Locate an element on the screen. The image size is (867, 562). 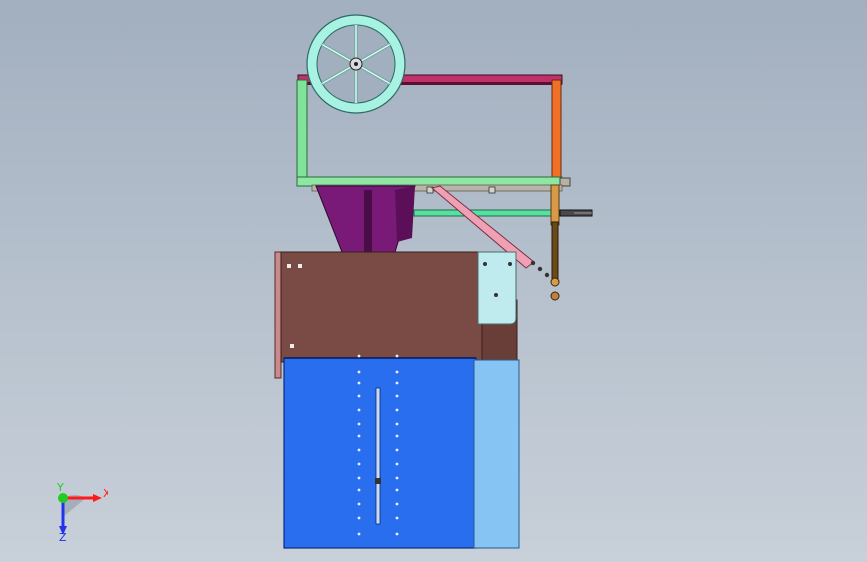
orange-lever is located at coordinates (555, 242).